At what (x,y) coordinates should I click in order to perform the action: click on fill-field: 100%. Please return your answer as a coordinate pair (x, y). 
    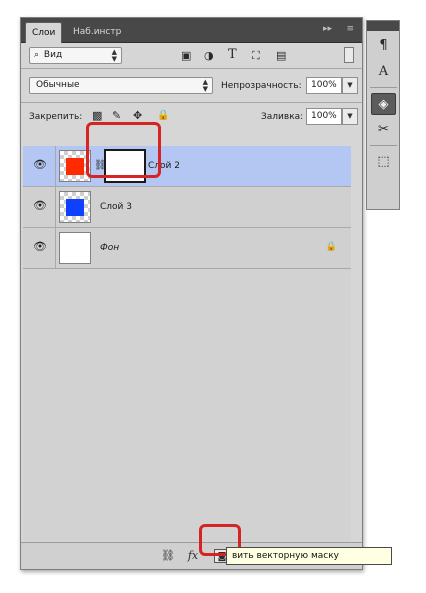
    Looking at the image, I should click on (324, 116).